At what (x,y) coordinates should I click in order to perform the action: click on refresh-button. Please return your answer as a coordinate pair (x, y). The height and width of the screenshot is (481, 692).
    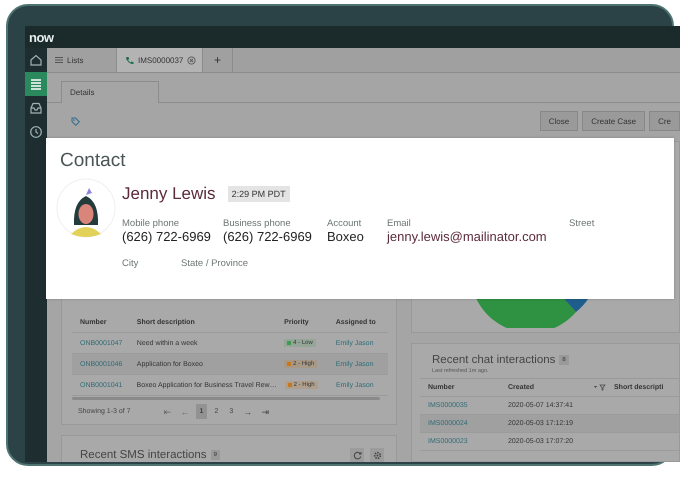
    Looking at the image, I should click on (357, 455).